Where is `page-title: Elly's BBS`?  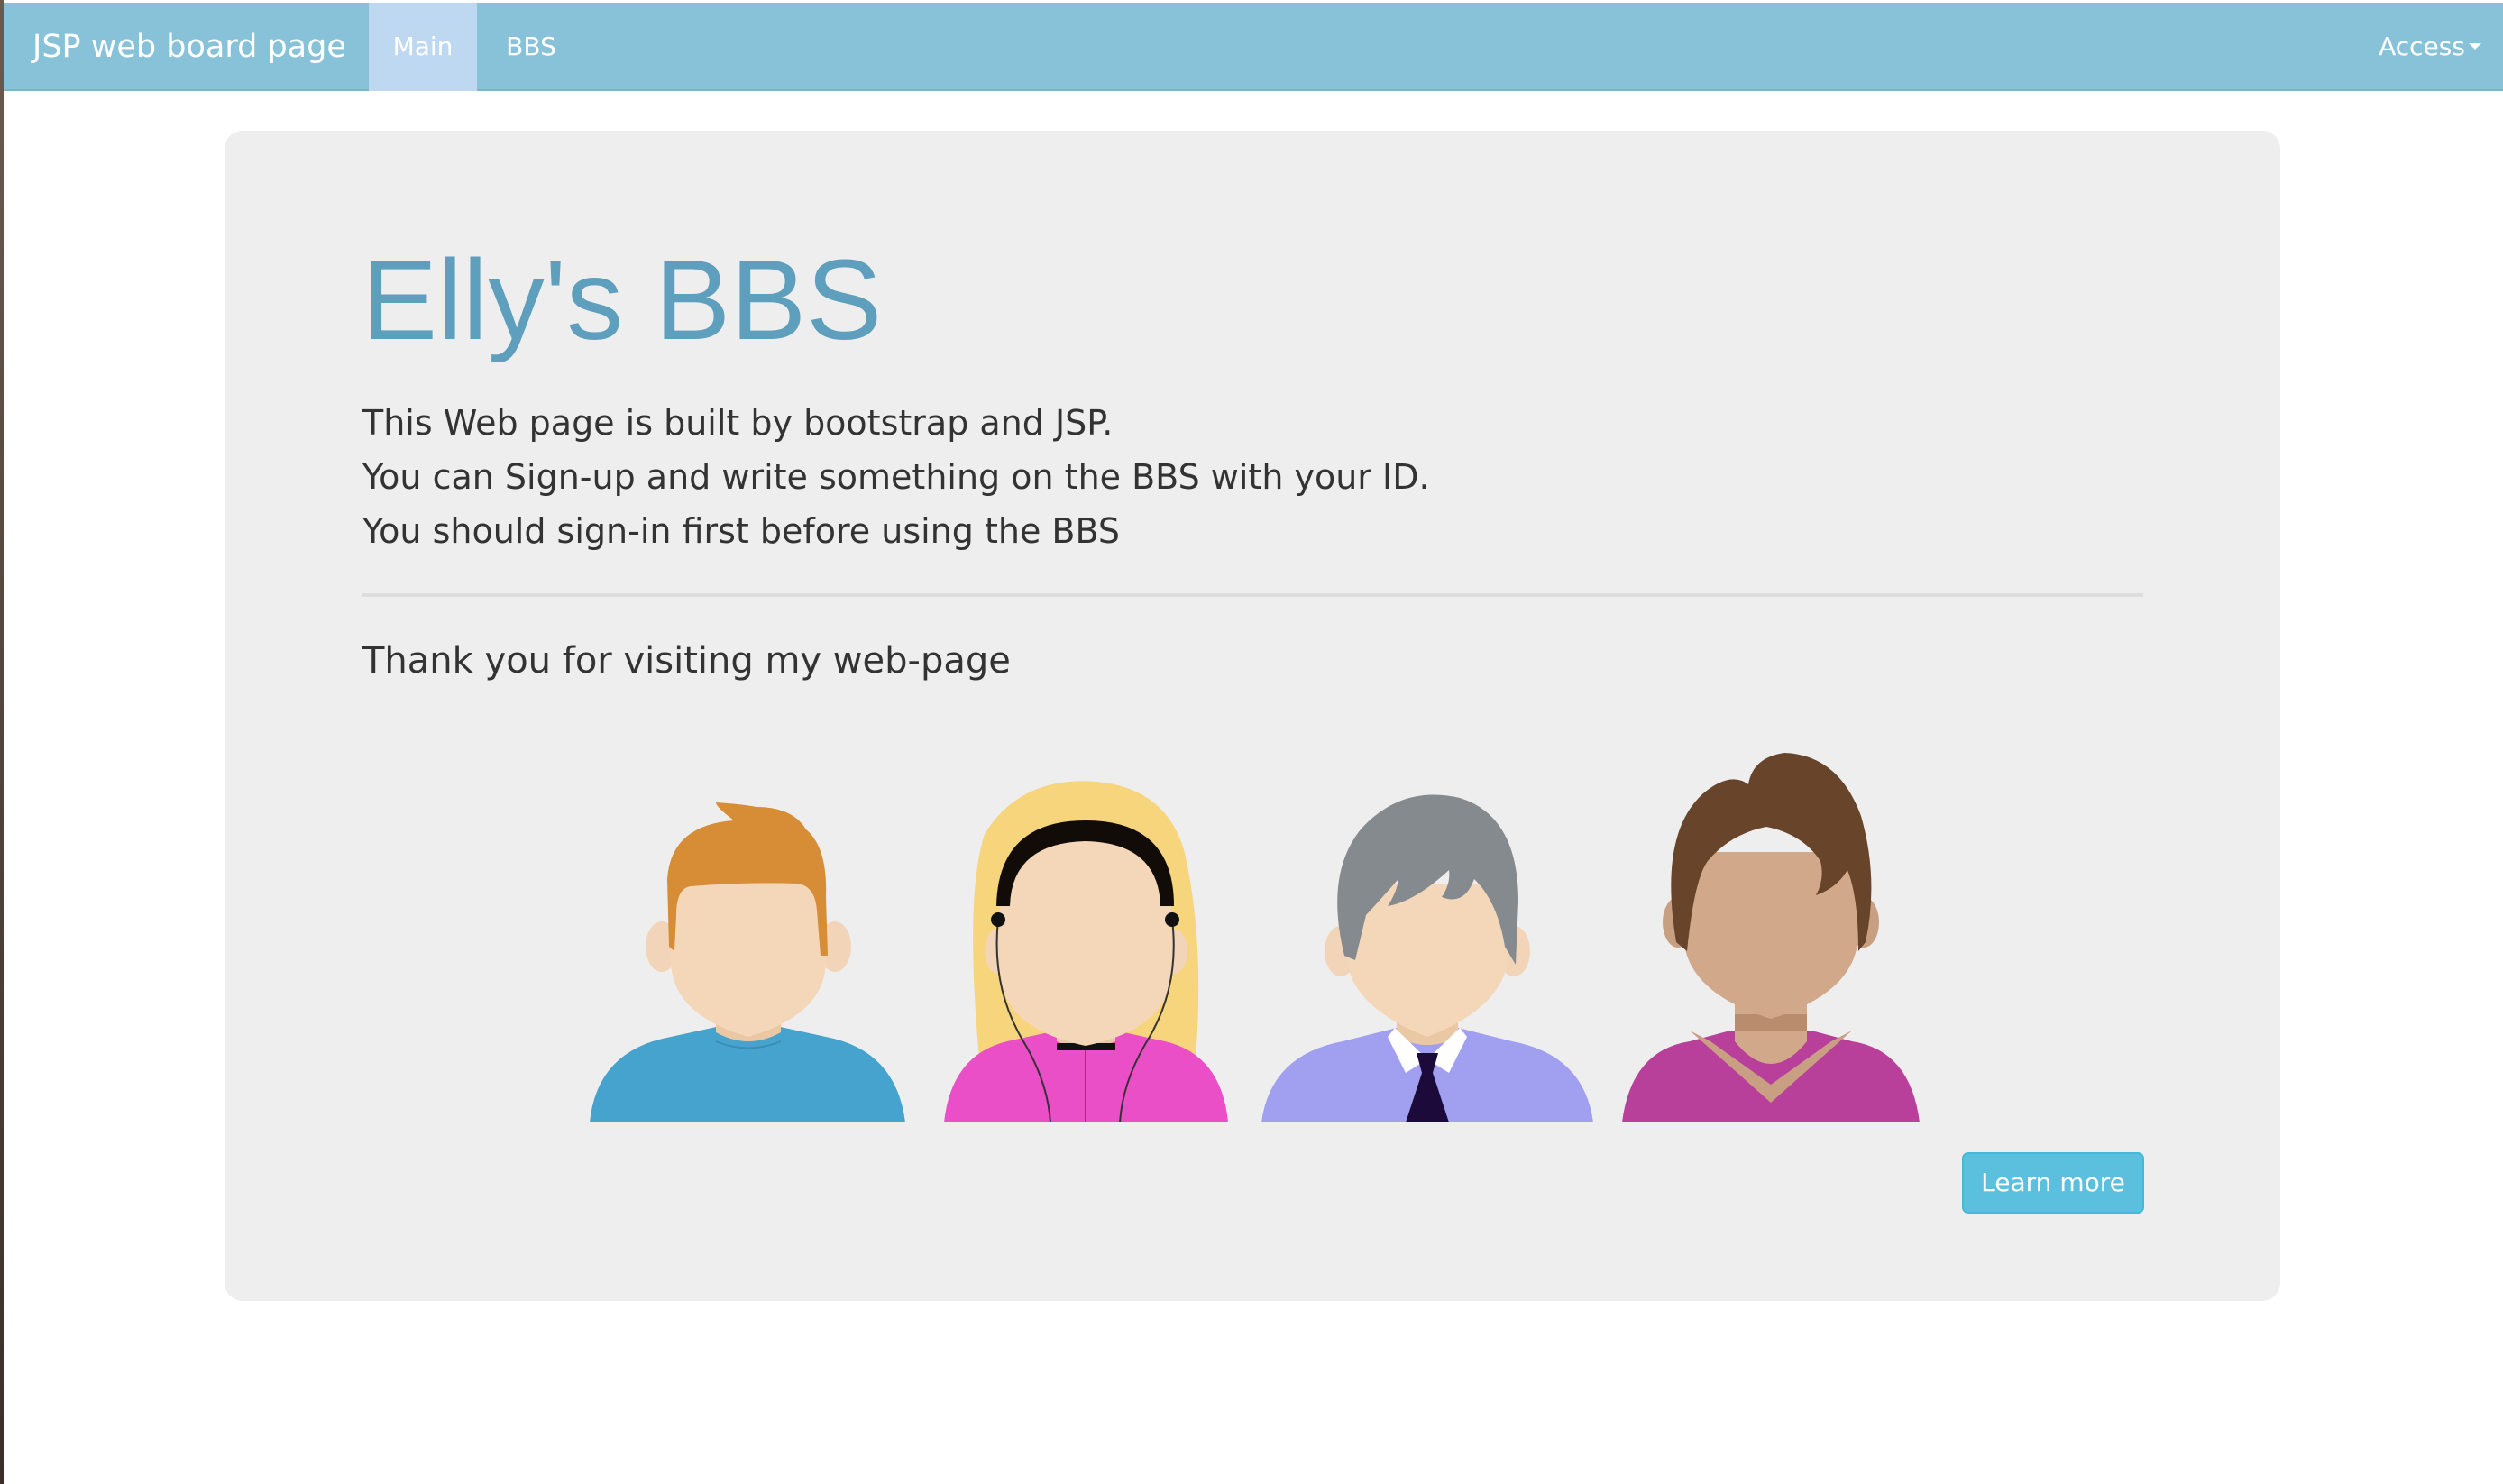 page-title: Elly's BBS is located at coordinates (622, 299).